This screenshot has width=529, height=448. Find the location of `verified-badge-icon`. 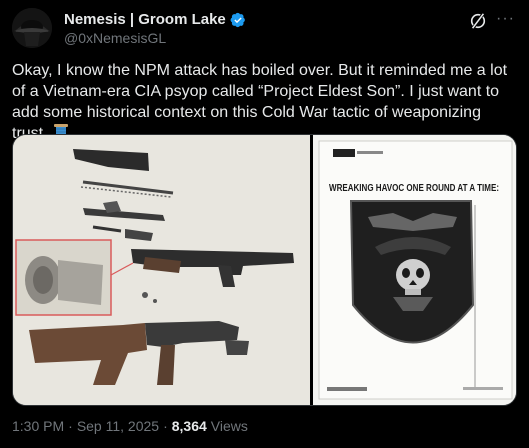

verified-badge-icon is located at coordinates (237, 19).